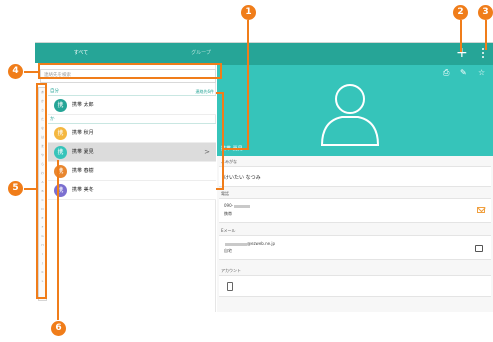  What do you see at coordinates (350, 115) in the screenshot?
I see `person-placeholder-icon` at bounding box center [350, 115].